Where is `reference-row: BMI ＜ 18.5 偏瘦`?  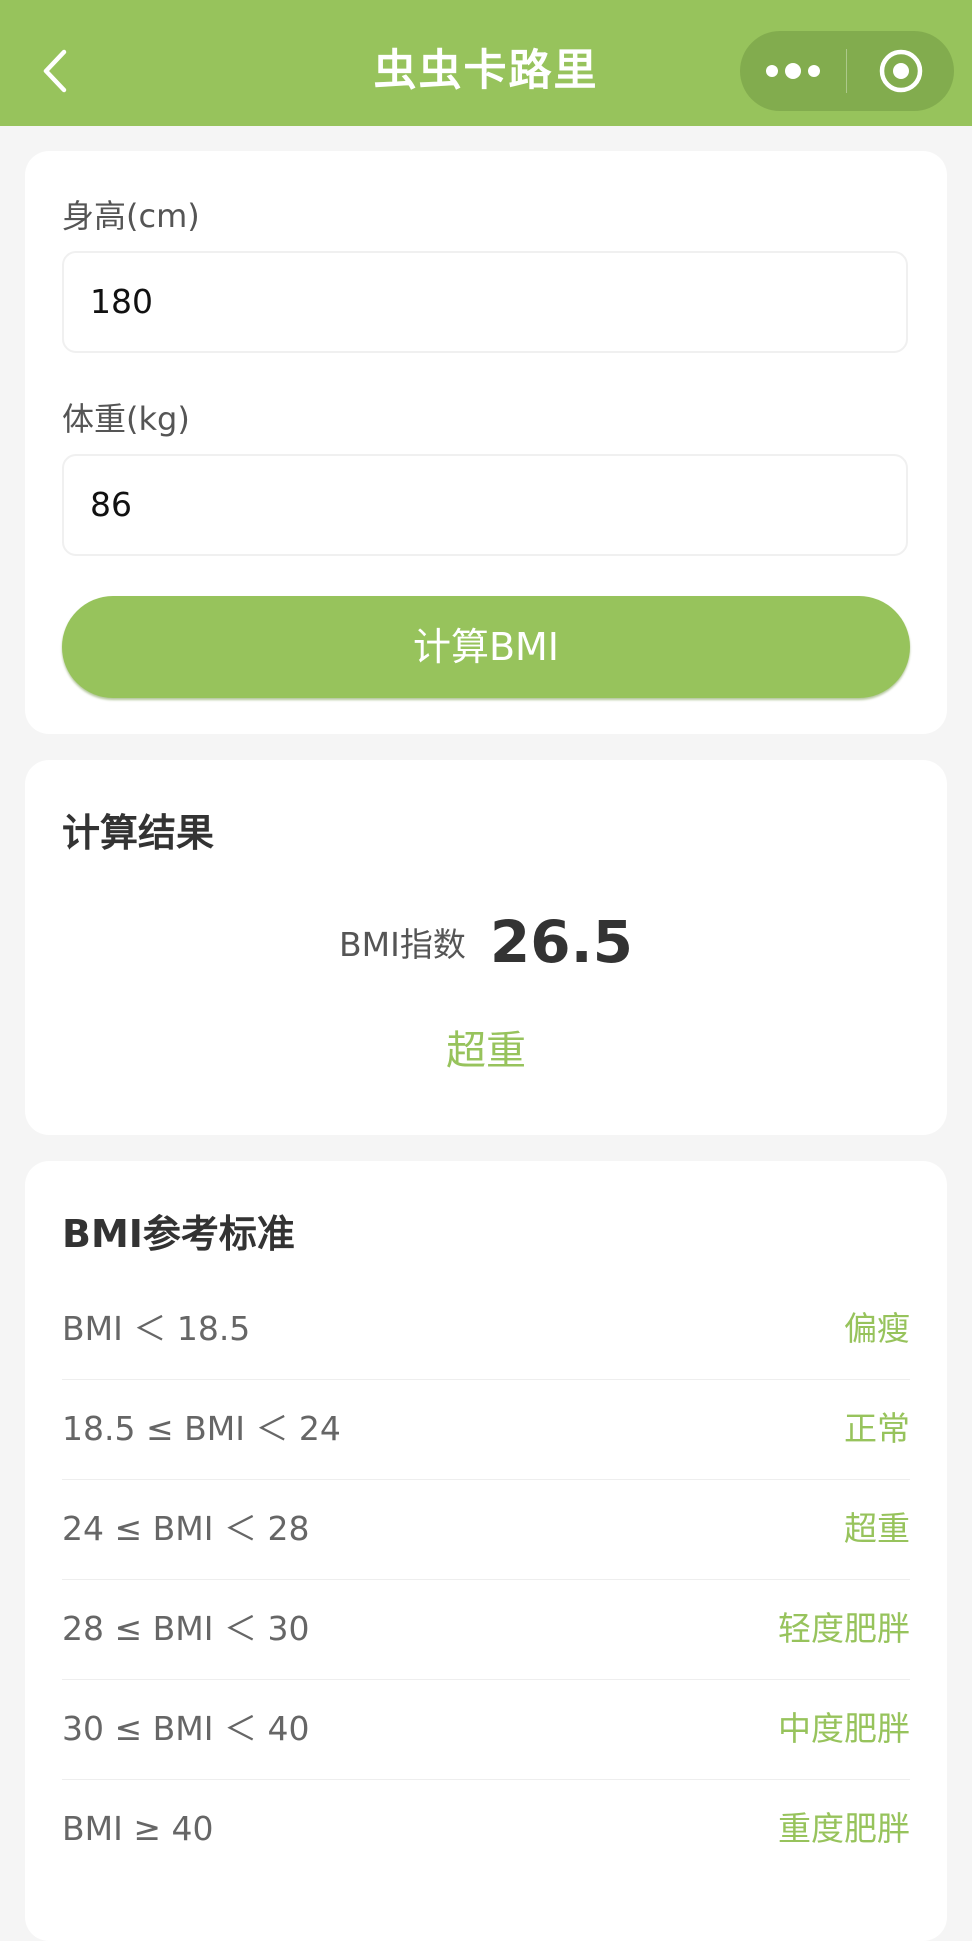 reference-row: BMI ＜ 18.5 偏瘦 is located at coordinates (486, 1329).